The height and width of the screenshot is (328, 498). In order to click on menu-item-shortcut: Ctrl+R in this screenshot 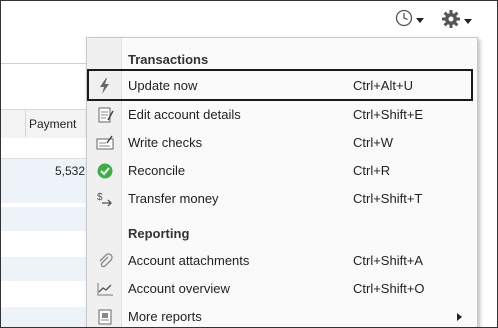, I will do `click(372, 170)`.